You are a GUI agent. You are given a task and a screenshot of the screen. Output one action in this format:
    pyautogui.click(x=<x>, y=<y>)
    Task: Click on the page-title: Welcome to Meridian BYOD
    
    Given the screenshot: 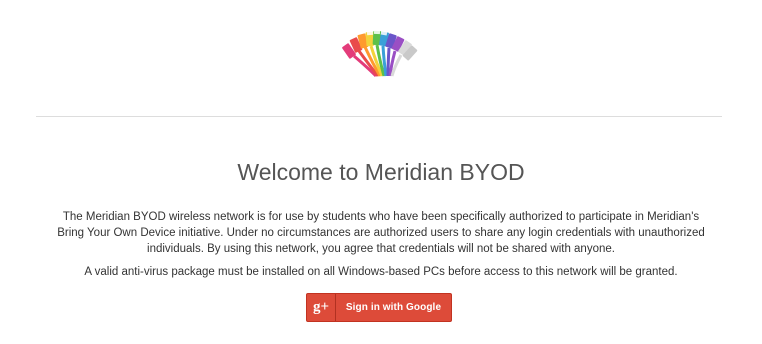 What is the action you would take?
    pyautogui.click(x=381, y=172)
    